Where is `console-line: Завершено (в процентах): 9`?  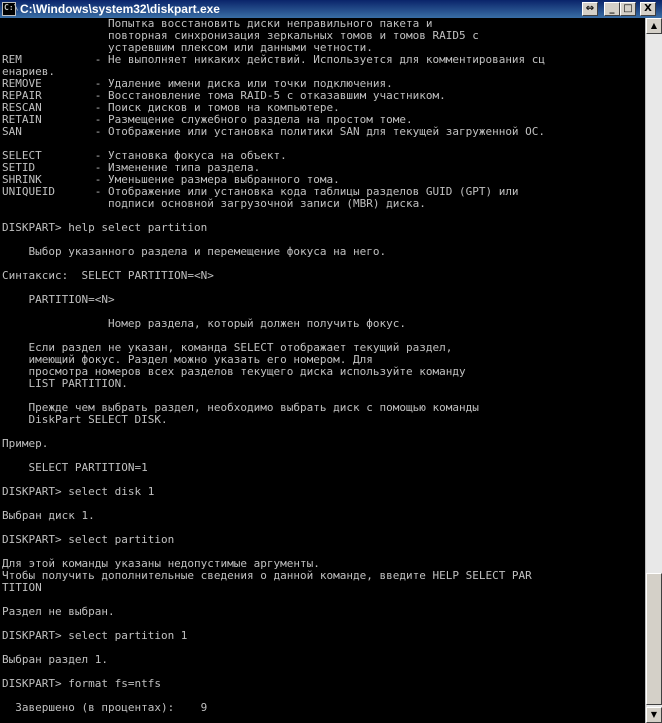 console-line: Завершено (в процентах): 9 is located at coordinates (105, 707).